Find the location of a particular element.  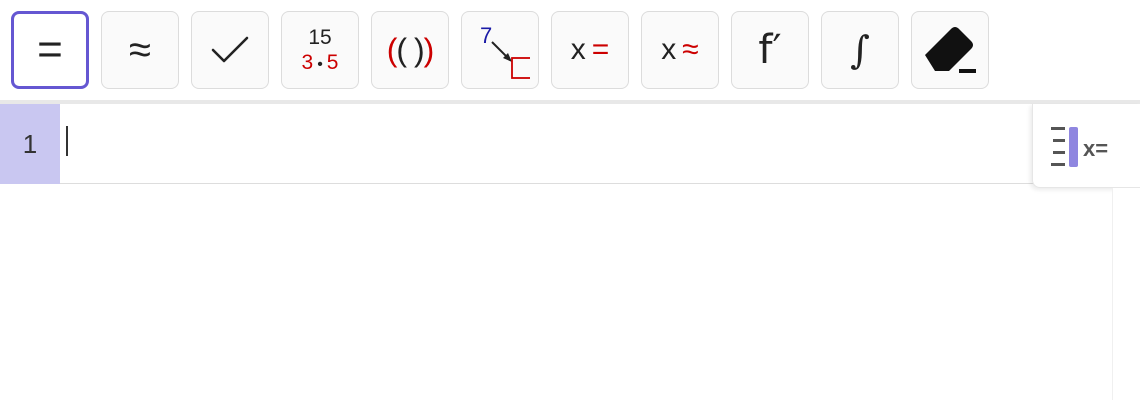

numeric-button: ≈ is located at coordinates (140, 50).